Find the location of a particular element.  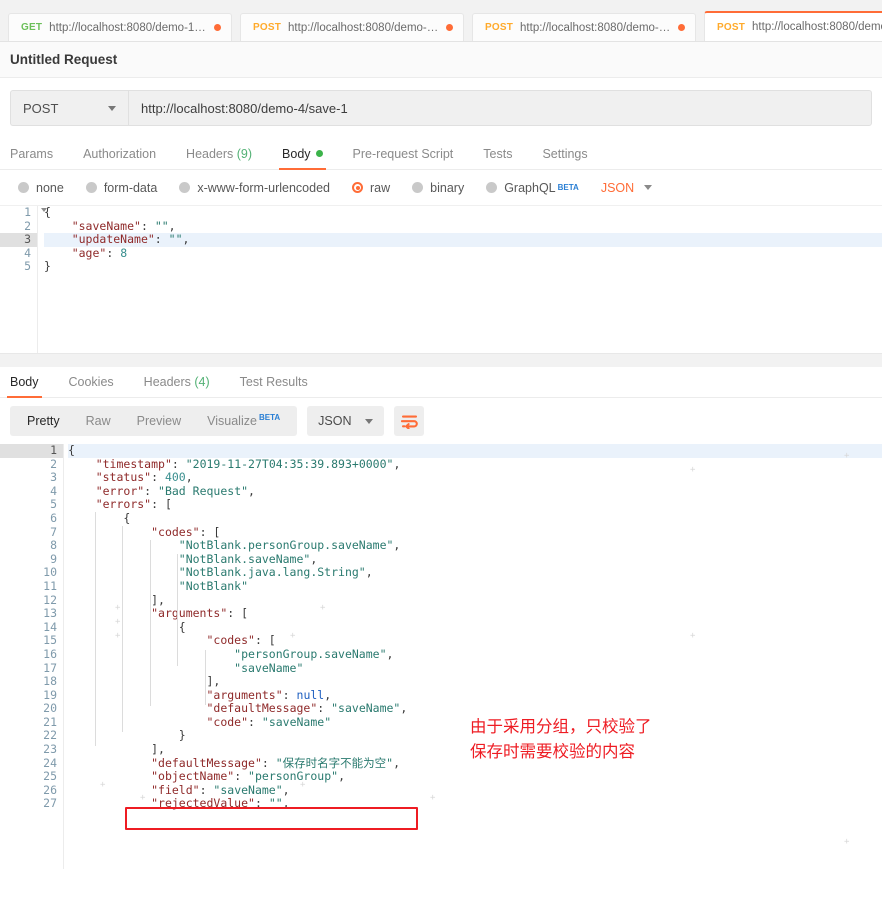

code-token: { is located at coordinates (99, 517).